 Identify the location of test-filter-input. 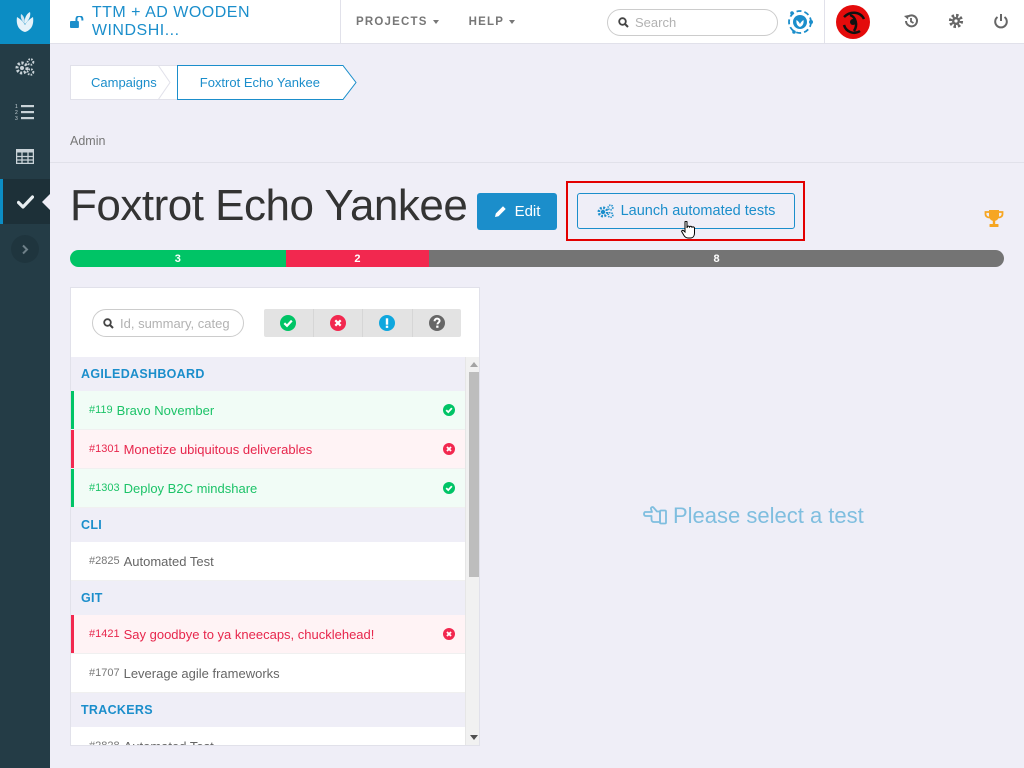
(175, 323).